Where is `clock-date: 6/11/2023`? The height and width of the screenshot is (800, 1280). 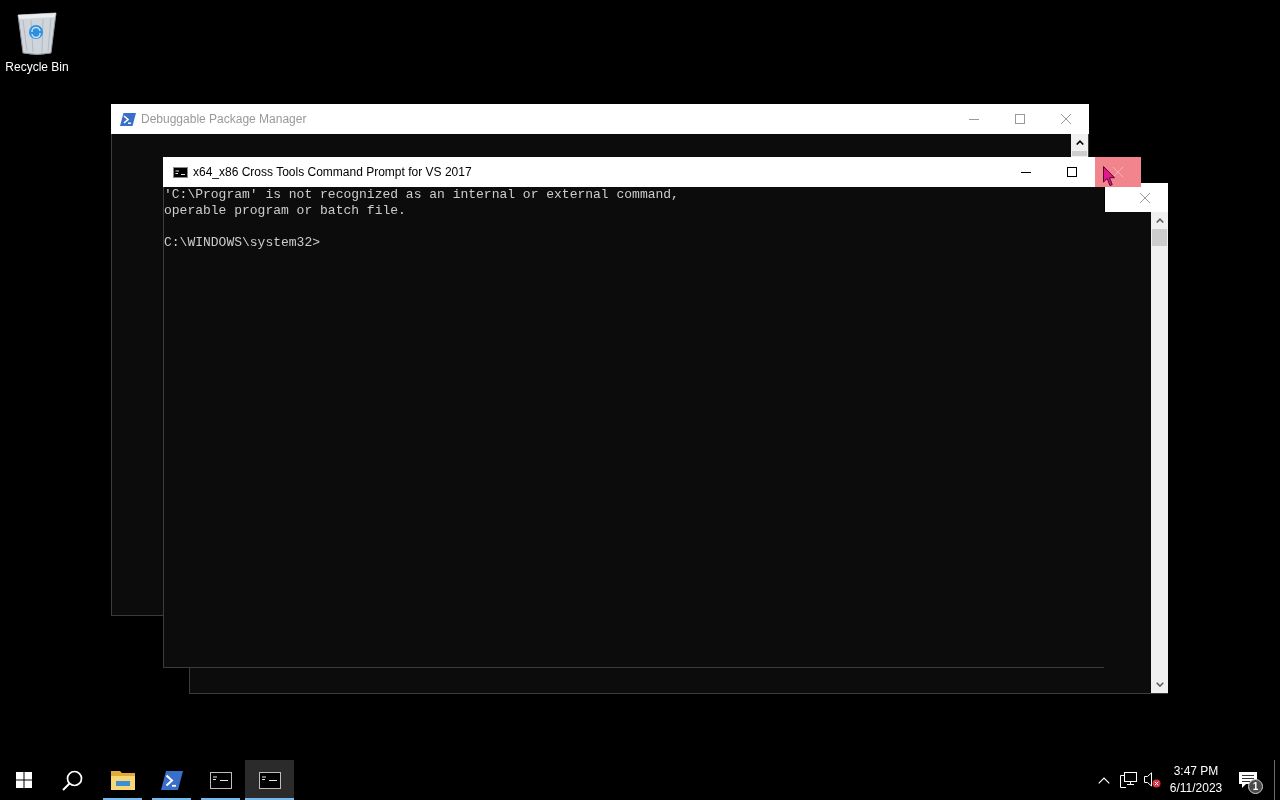
clock-date: 6/11/2023 is located at coordinates (1196, 788).